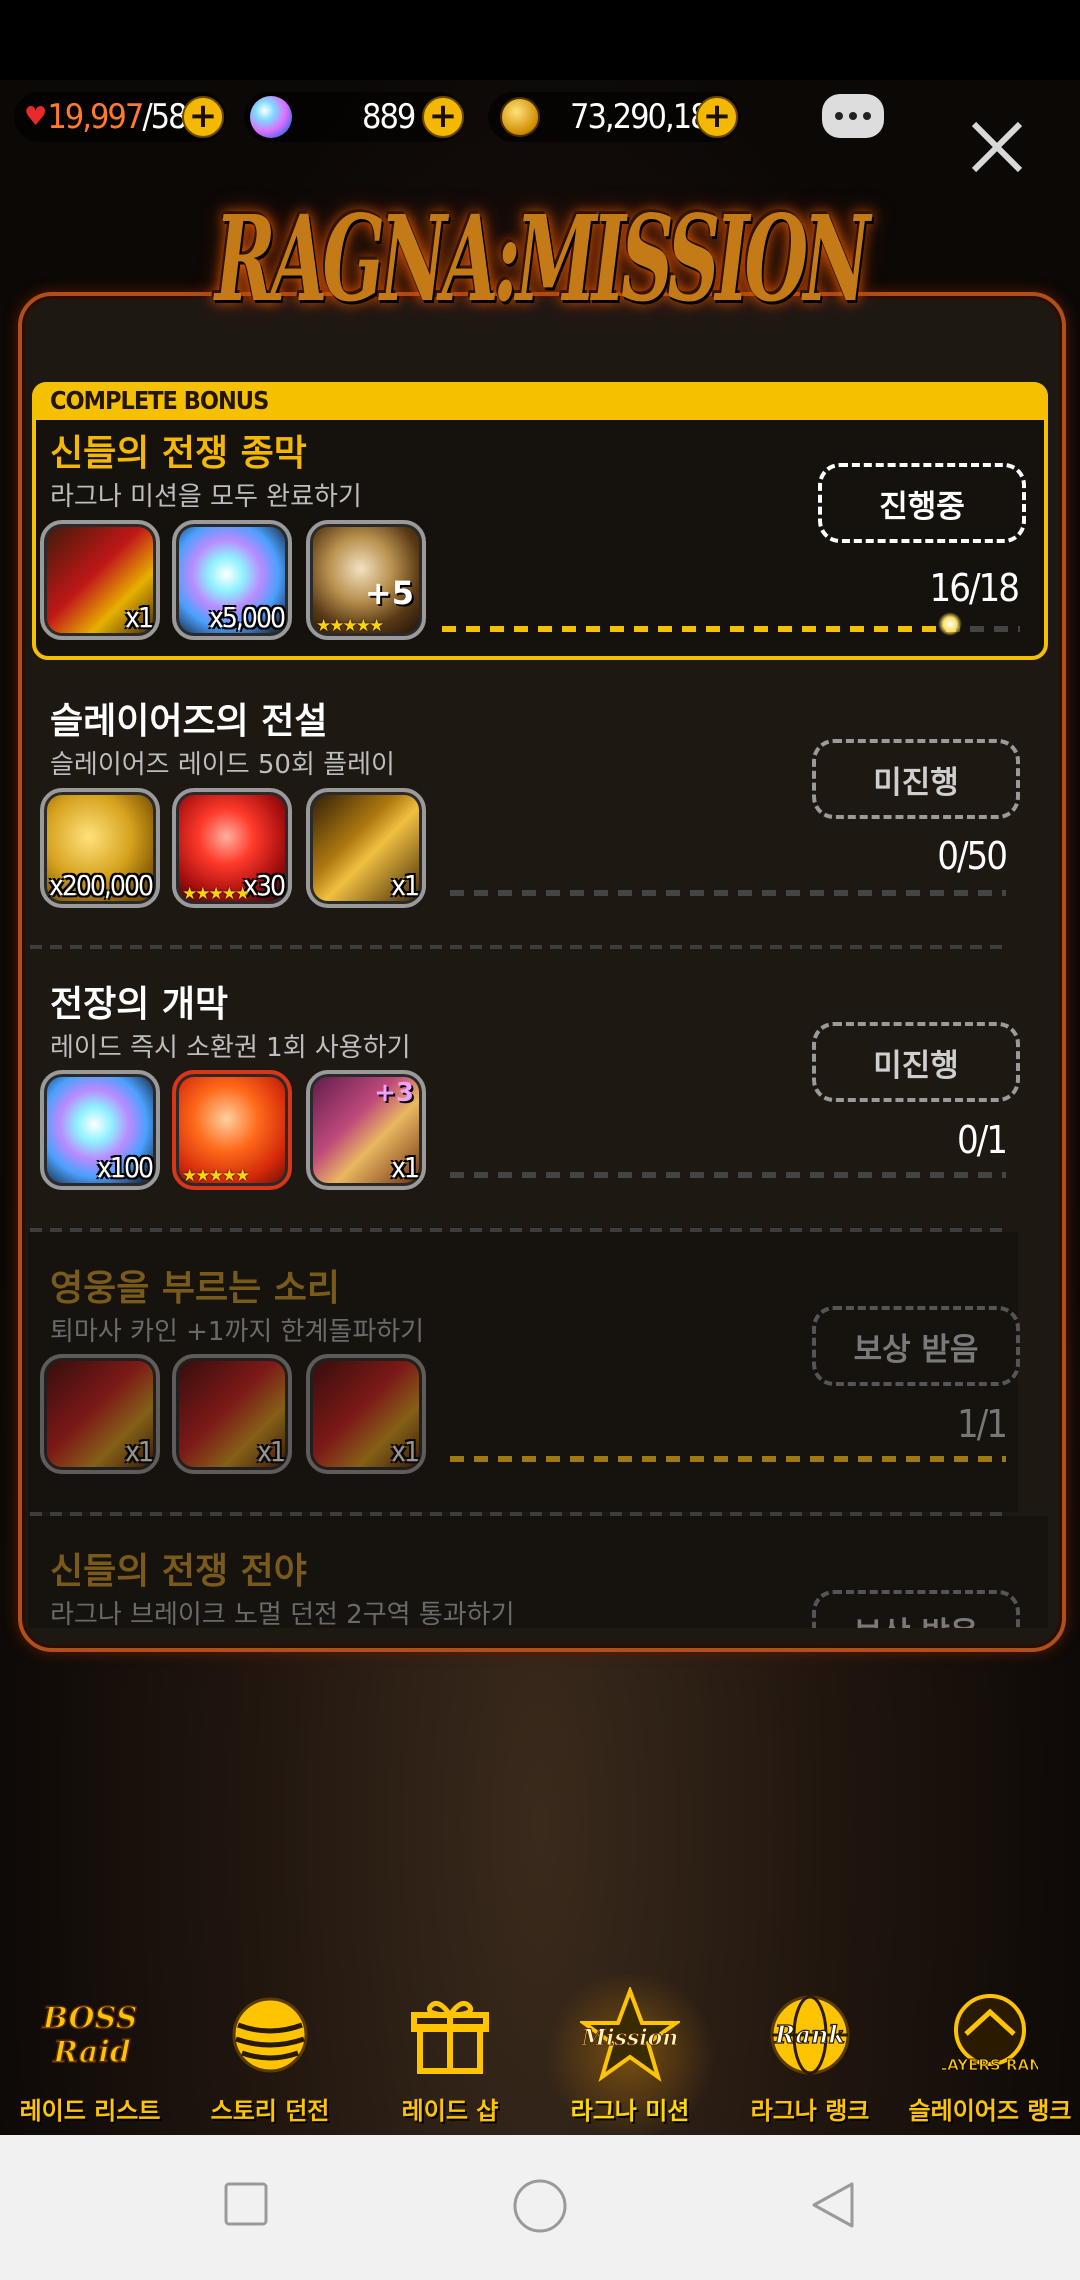  Describe the element at coordinates (100, 848) in the screenshot. I see `gold-coins-icon: x200,000` at that location.